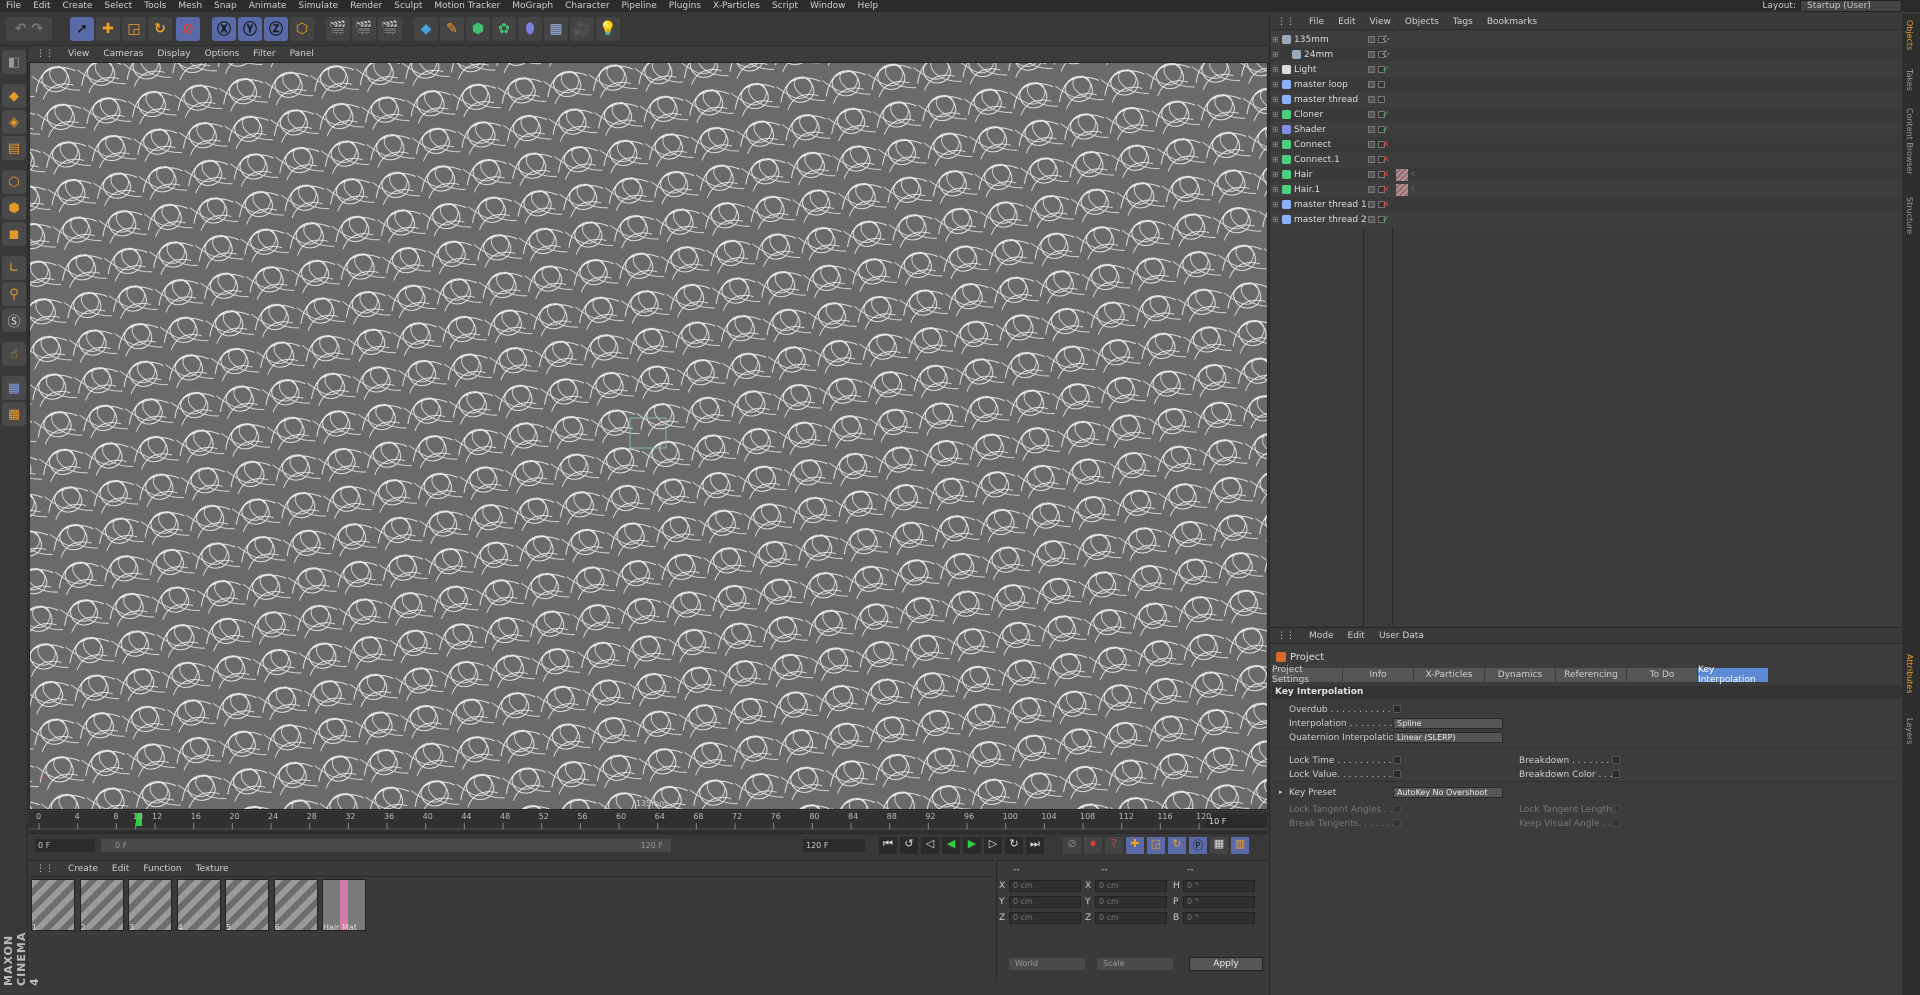 The image size is (1920, 995). What do you see at coordinates (1156, 845) in the screenshot?
I see `key-scale-icon: ◲` at bounding box center [1156, 845].